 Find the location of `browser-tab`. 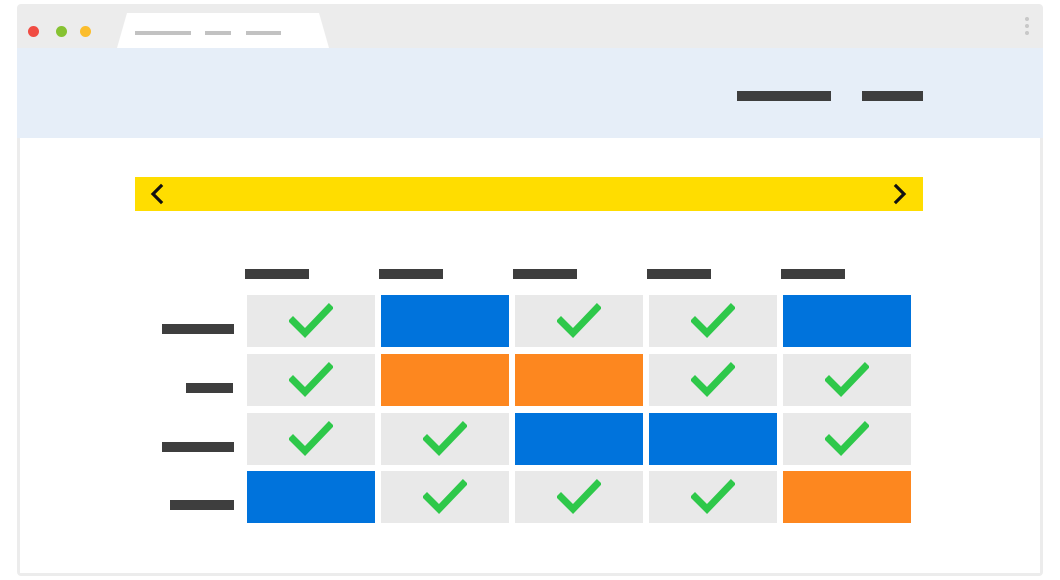

browser-tab is located at coordinates (223, 30).